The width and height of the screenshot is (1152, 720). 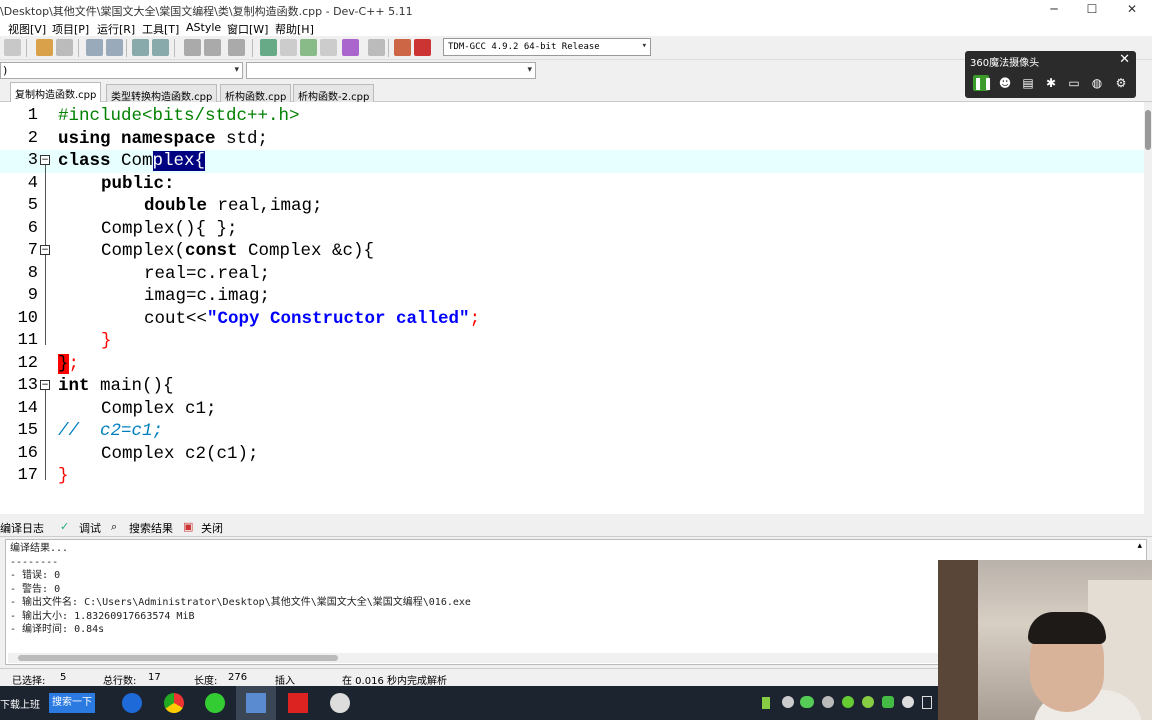 I want to click on lock-icon, so click(x=927, y=702).